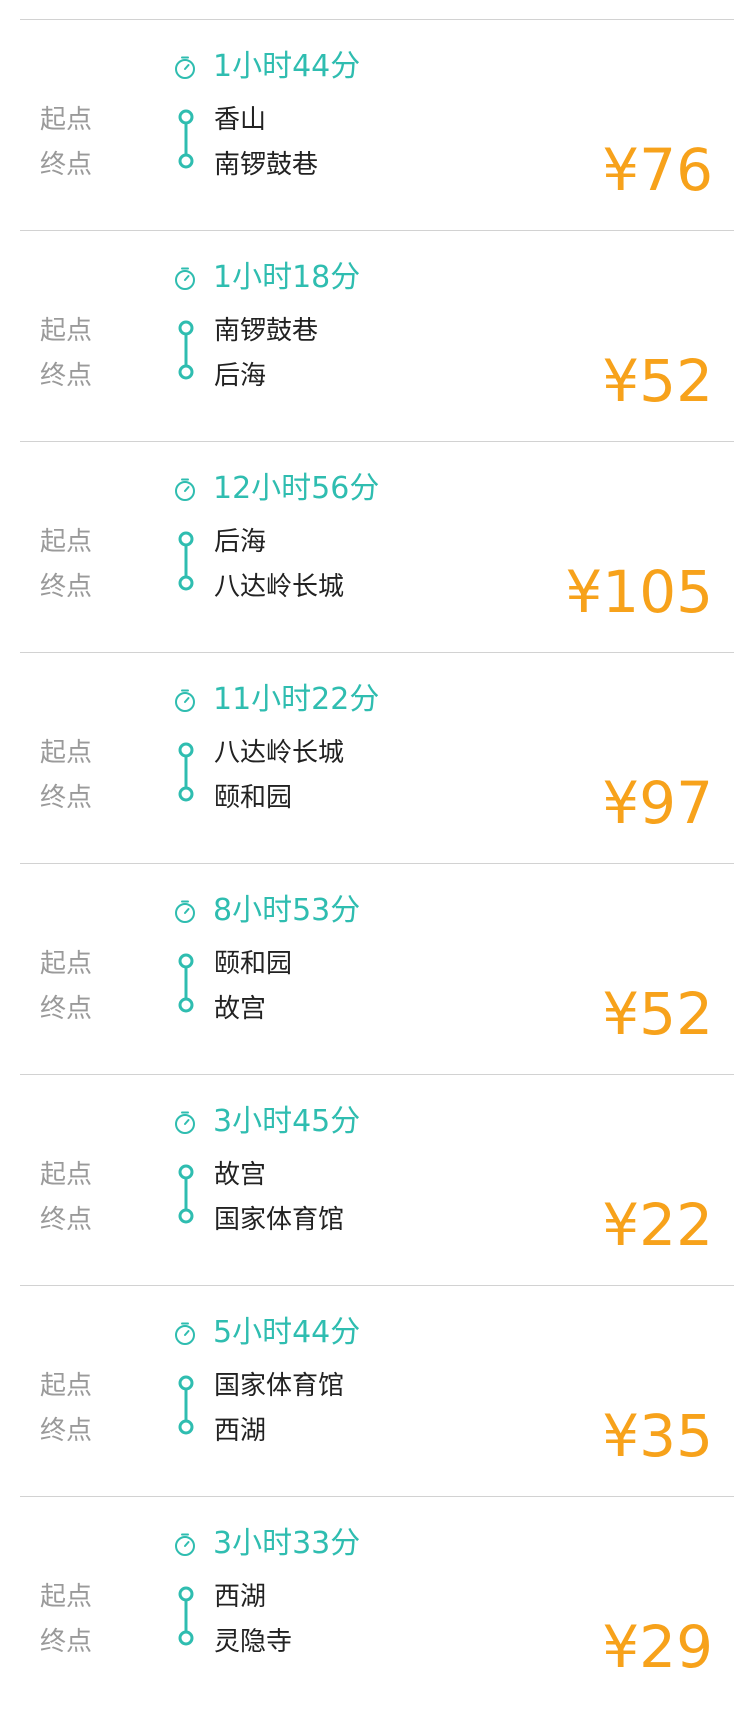 The height and width of the screenshot is (1720, 750). What do you see at coordinates (253, 964) in the screenshot?
I see `start-location: 颐和园` at bounding box center [253, 964].